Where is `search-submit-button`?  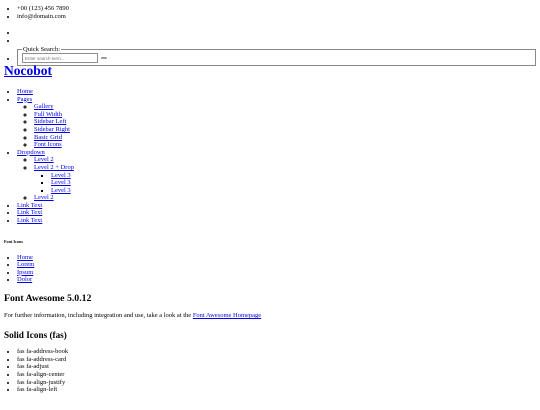 search-submit-button is located at coordinates (103, 58).